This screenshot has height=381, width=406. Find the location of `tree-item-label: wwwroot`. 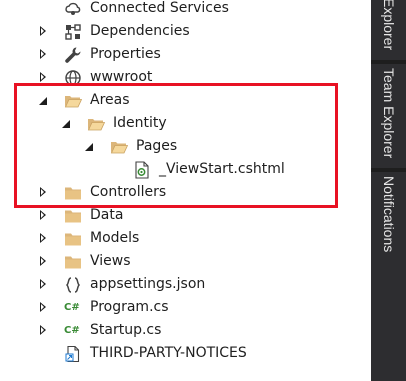

tree-item-label: wwwroot is located at coordinates (121, 77).